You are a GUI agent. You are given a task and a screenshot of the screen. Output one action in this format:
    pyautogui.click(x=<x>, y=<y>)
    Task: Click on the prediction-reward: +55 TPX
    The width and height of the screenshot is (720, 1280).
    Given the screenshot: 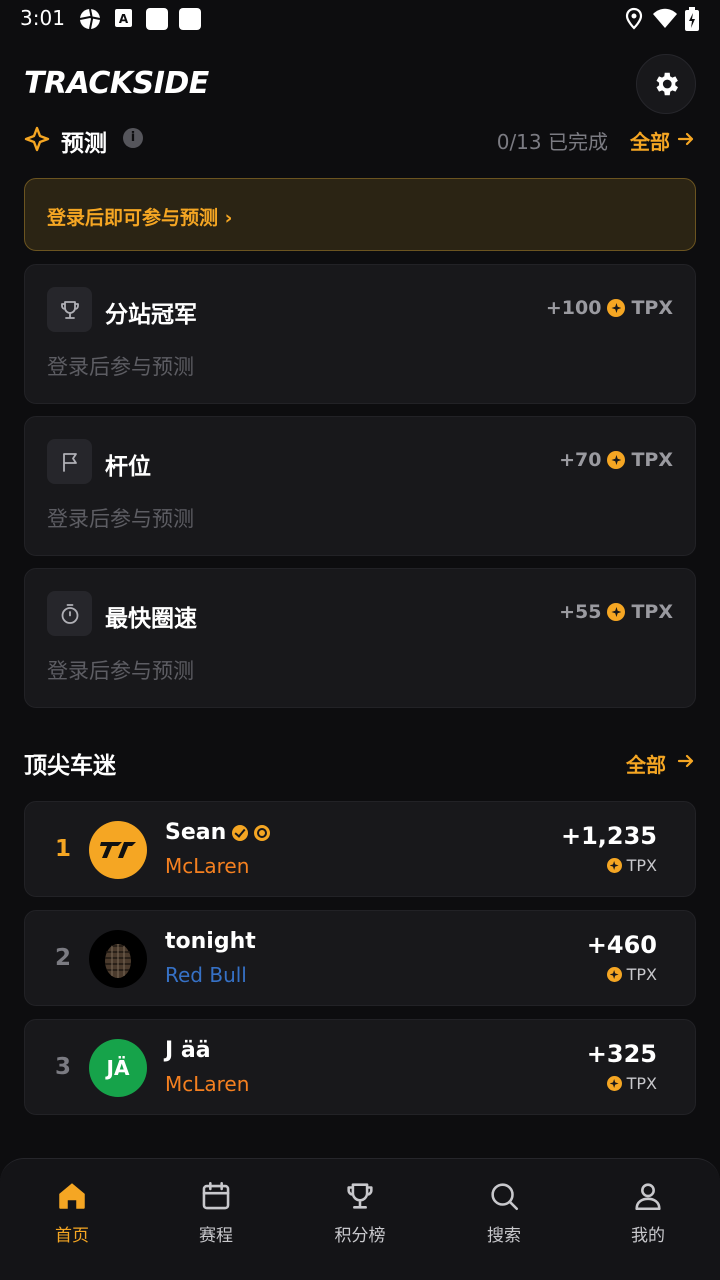 What is the action you would take?
    pyautogui.click(x=616, y=612)
    